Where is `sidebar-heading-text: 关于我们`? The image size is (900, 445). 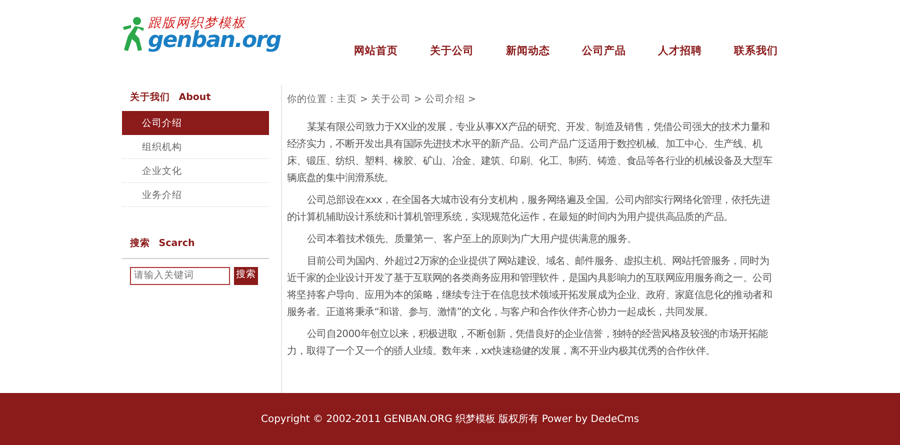 sidebar-heading-text: 关于我们 is located at coordinates (150, 97).